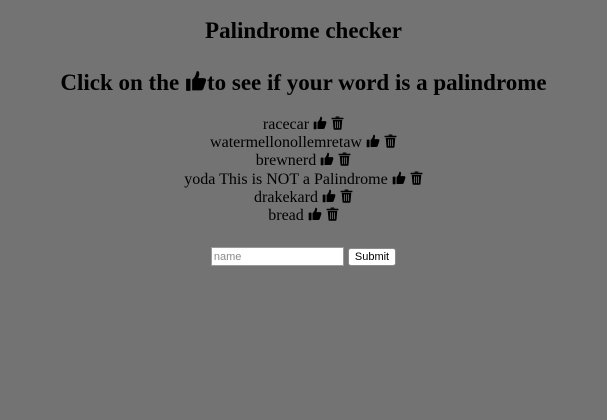  What do you see at coordinates (286, 124) in the screenshot?
I see `word-text: racecar` at bounding box center [286, 124].